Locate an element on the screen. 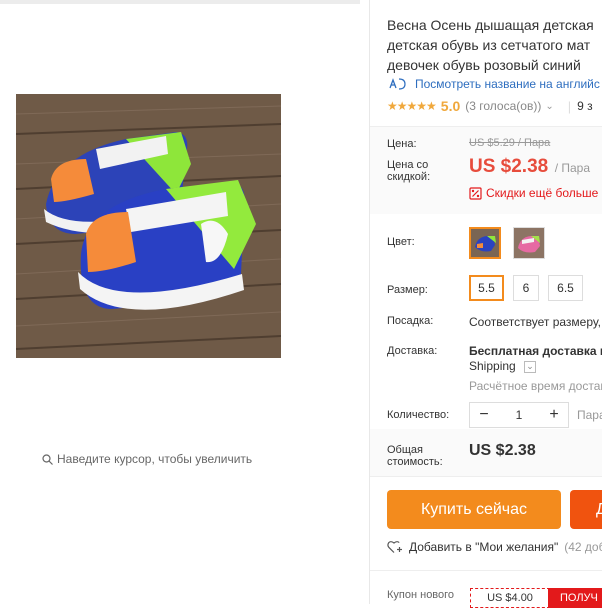  magnifier-icon is located at coordinates (47, 459).